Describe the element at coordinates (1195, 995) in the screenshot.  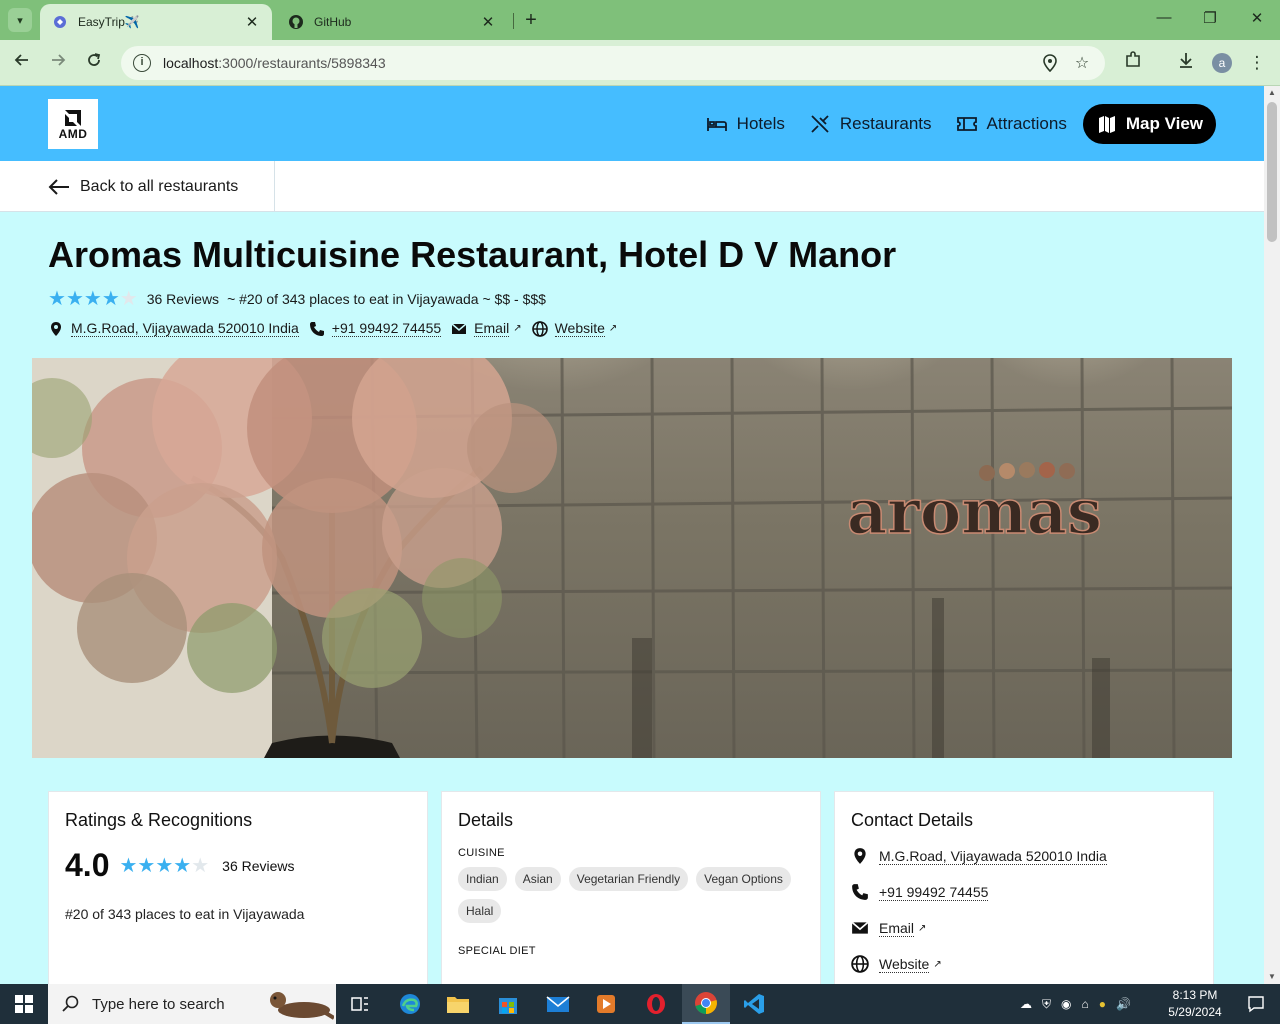
I see `clock-time: 8:13 PM` at that location.